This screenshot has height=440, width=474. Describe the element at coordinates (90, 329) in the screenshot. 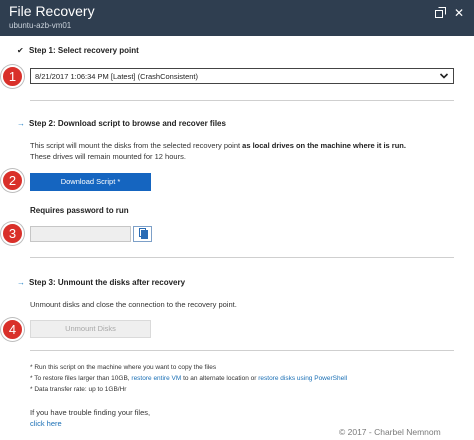

I see `unmount-disks-button: Unmount Disks` at that location.